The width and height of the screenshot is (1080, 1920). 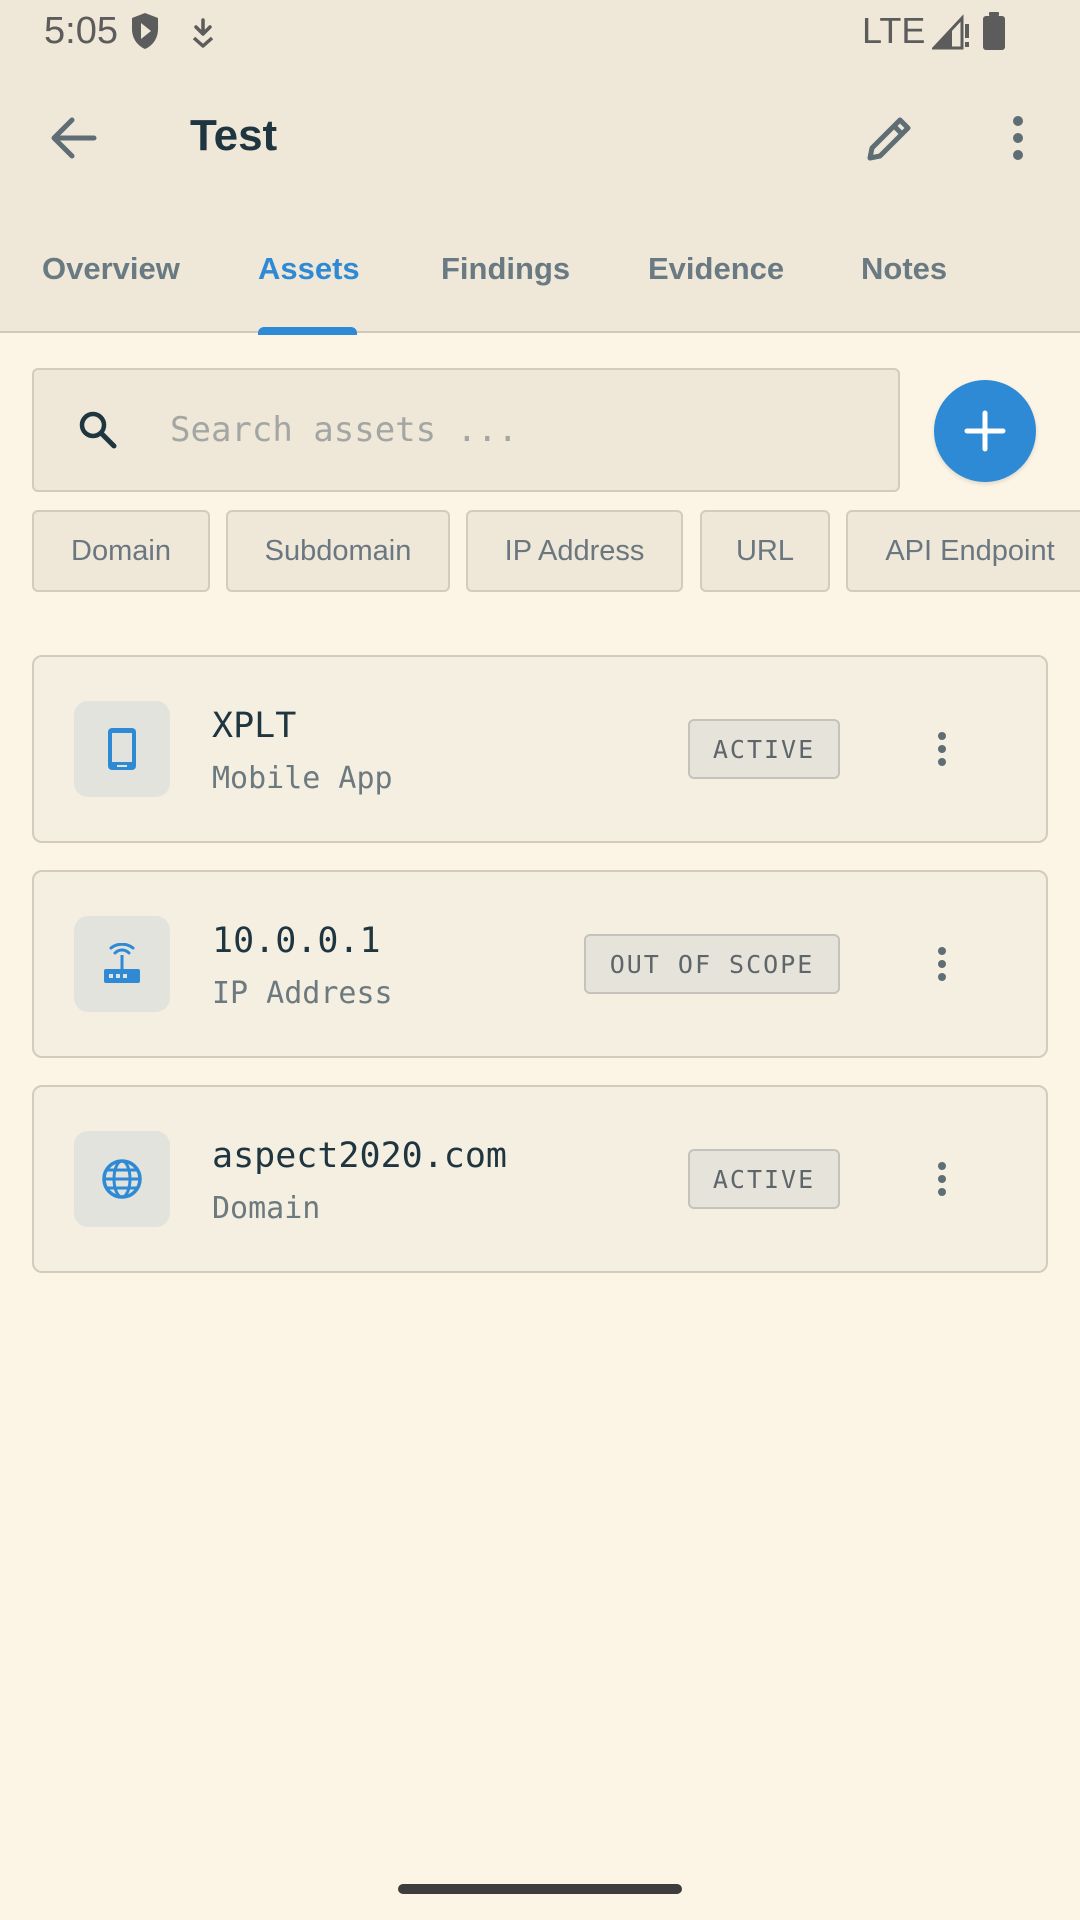 What do you see at coordinates (360, 1156) in the screenshot?
I see `asset-name: aspect2020.com` at bounding box center [360, 1156].